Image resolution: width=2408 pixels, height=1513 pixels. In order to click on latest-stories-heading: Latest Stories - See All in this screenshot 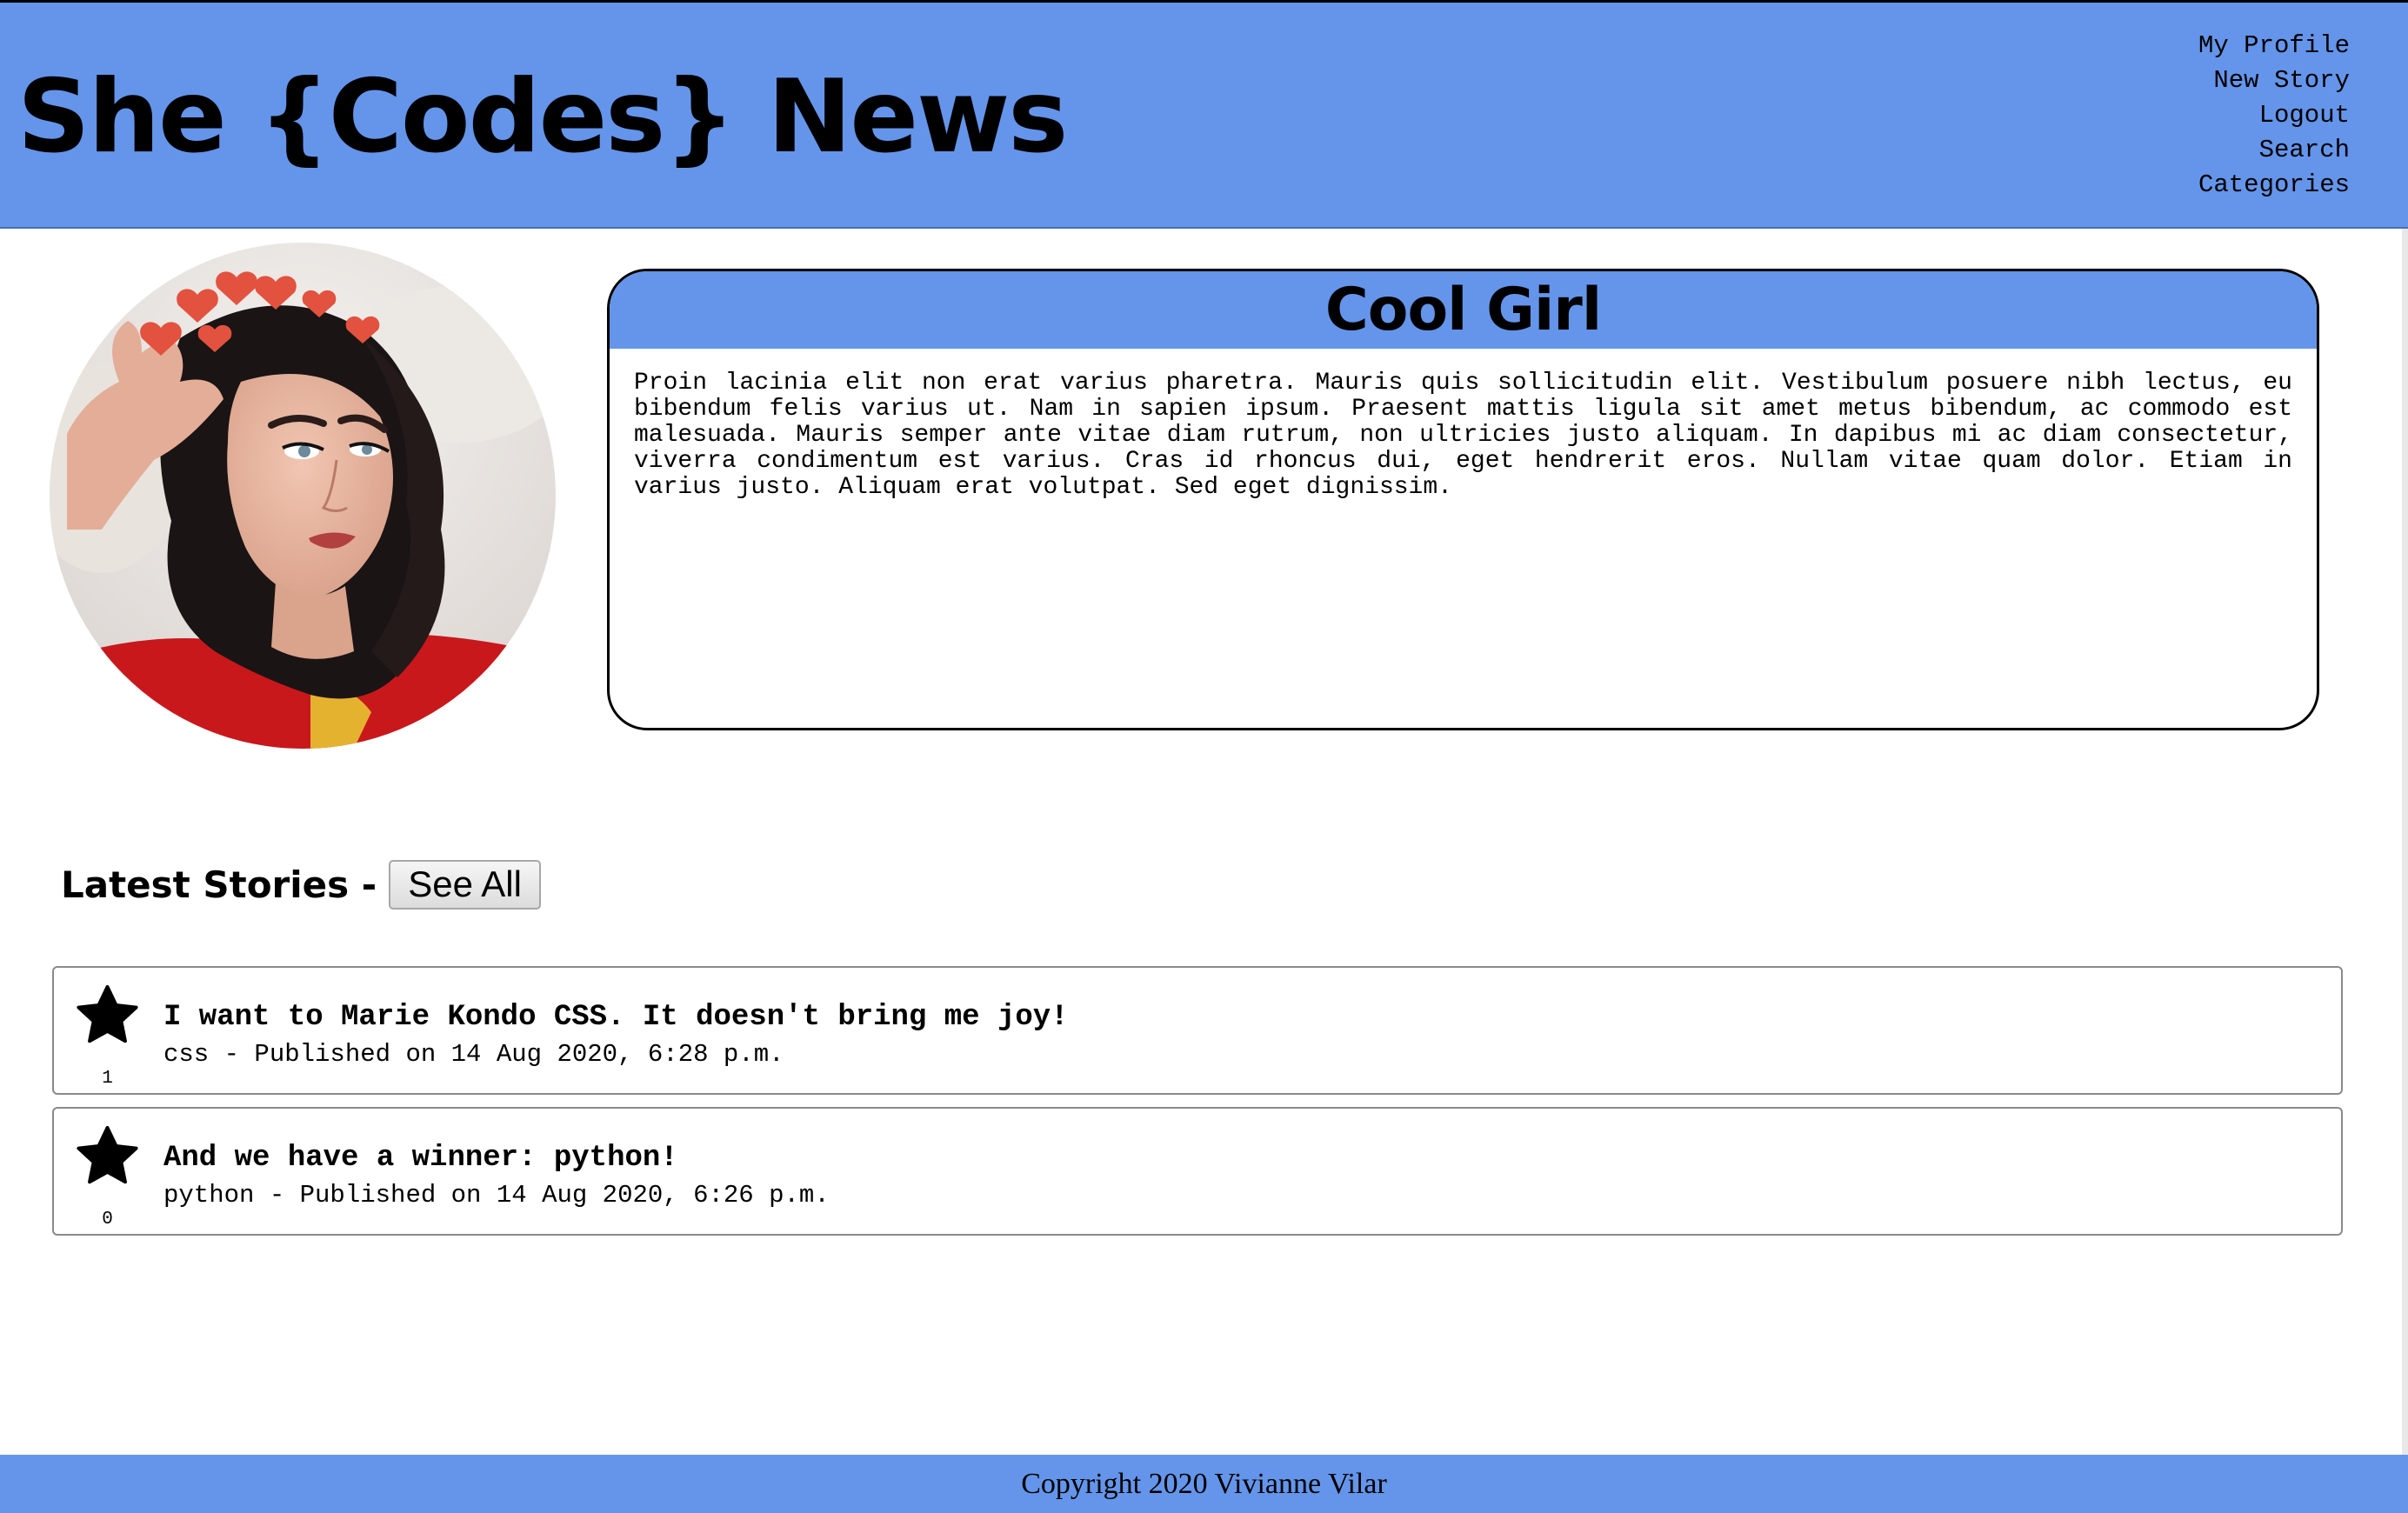, I will do `click(301, 884)`.